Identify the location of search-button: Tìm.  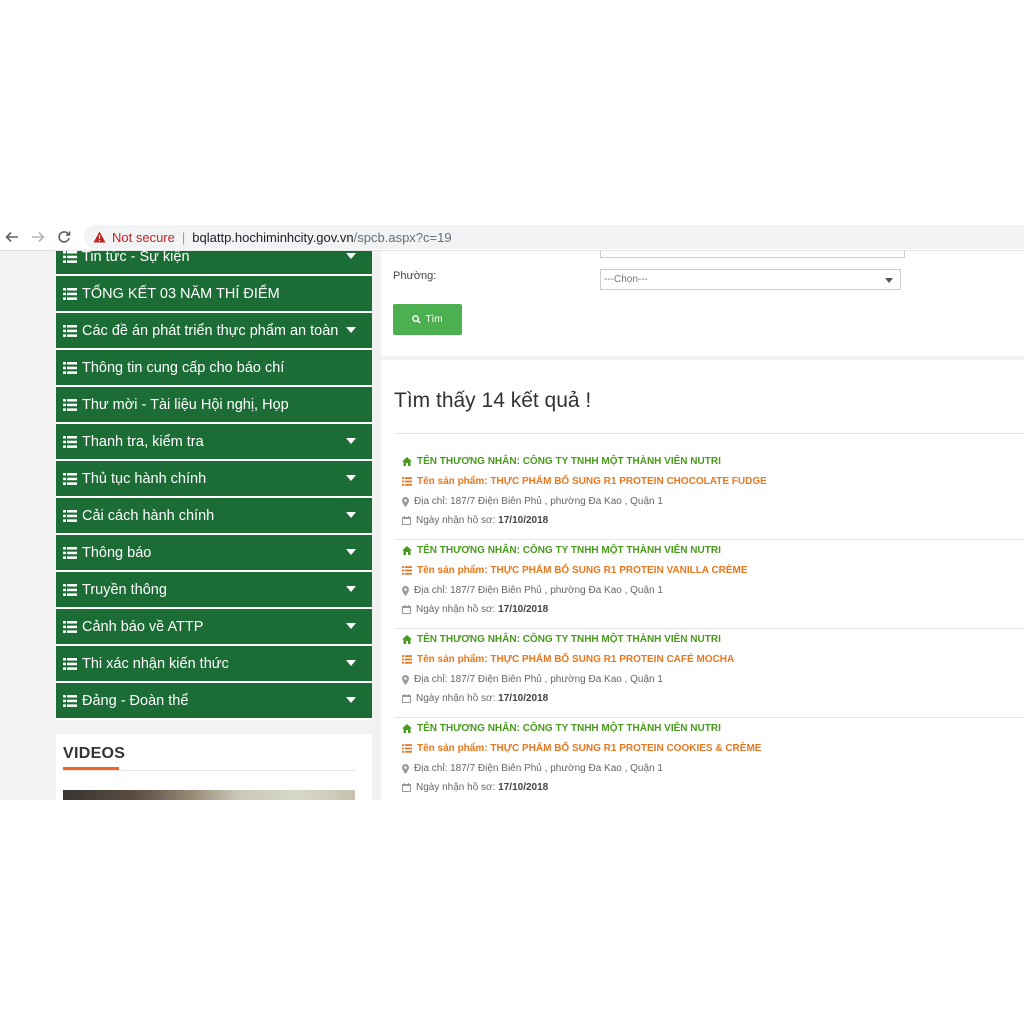
(427, 319).